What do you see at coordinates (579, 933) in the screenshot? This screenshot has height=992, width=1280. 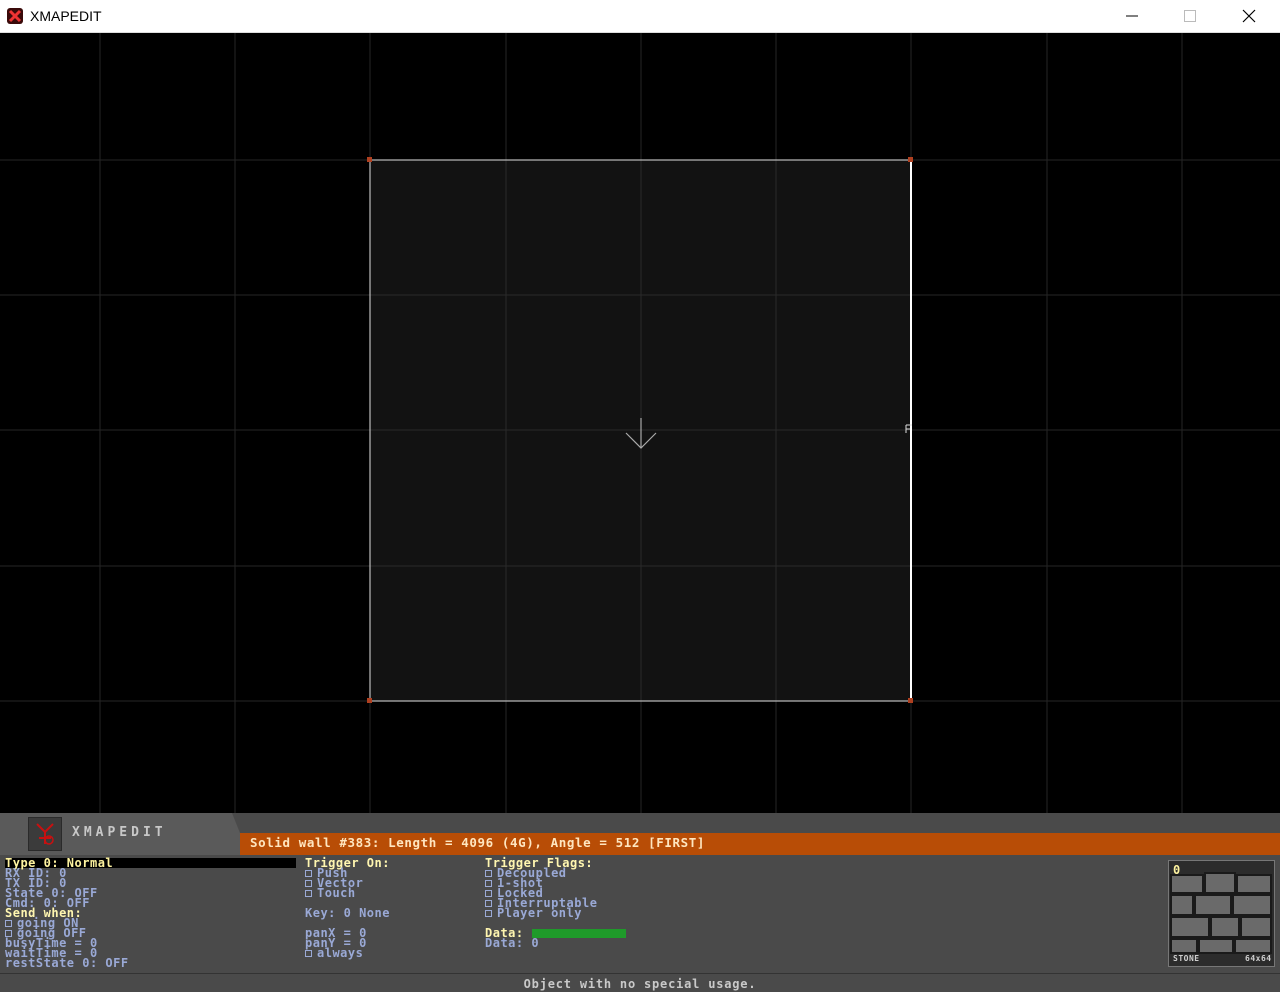 I see `data-highlight` at bounding box center [579, 933].